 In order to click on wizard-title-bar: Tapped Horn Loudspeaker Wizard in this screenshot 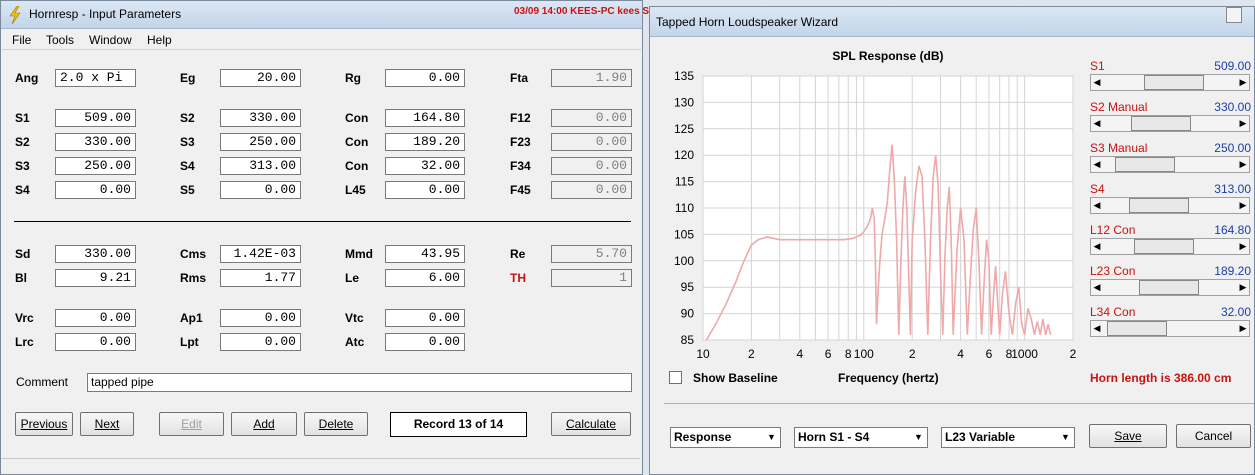, I will do `click(952, 22)`.